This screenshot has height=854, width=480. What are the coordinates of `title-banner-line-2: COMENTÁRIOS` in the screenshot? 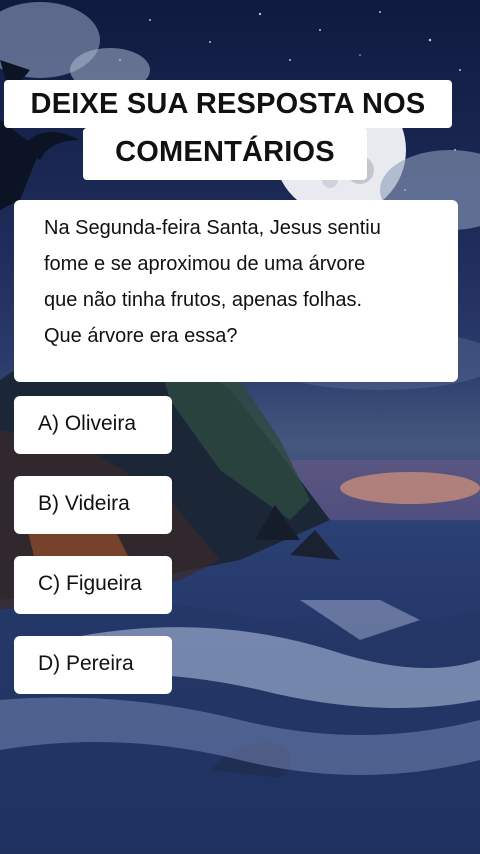 It's located at (225, 154).